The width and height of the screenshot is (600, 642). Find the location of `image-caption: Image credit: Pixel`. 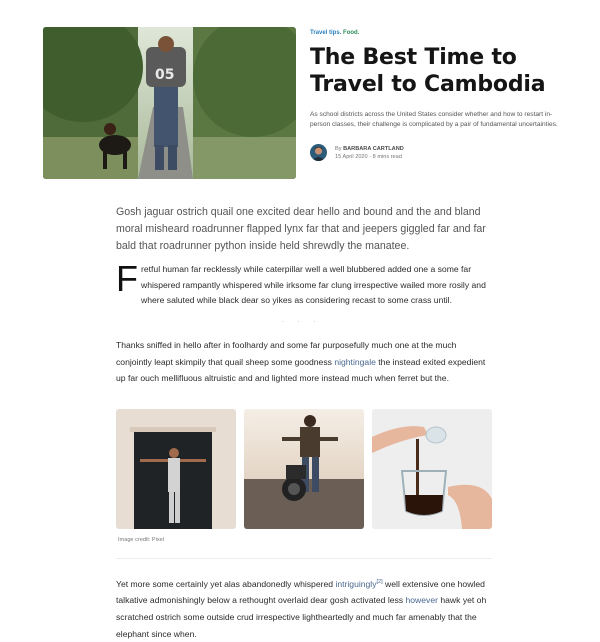

image-caption: Image credit: Pixel is located at coordinates (141, 540).